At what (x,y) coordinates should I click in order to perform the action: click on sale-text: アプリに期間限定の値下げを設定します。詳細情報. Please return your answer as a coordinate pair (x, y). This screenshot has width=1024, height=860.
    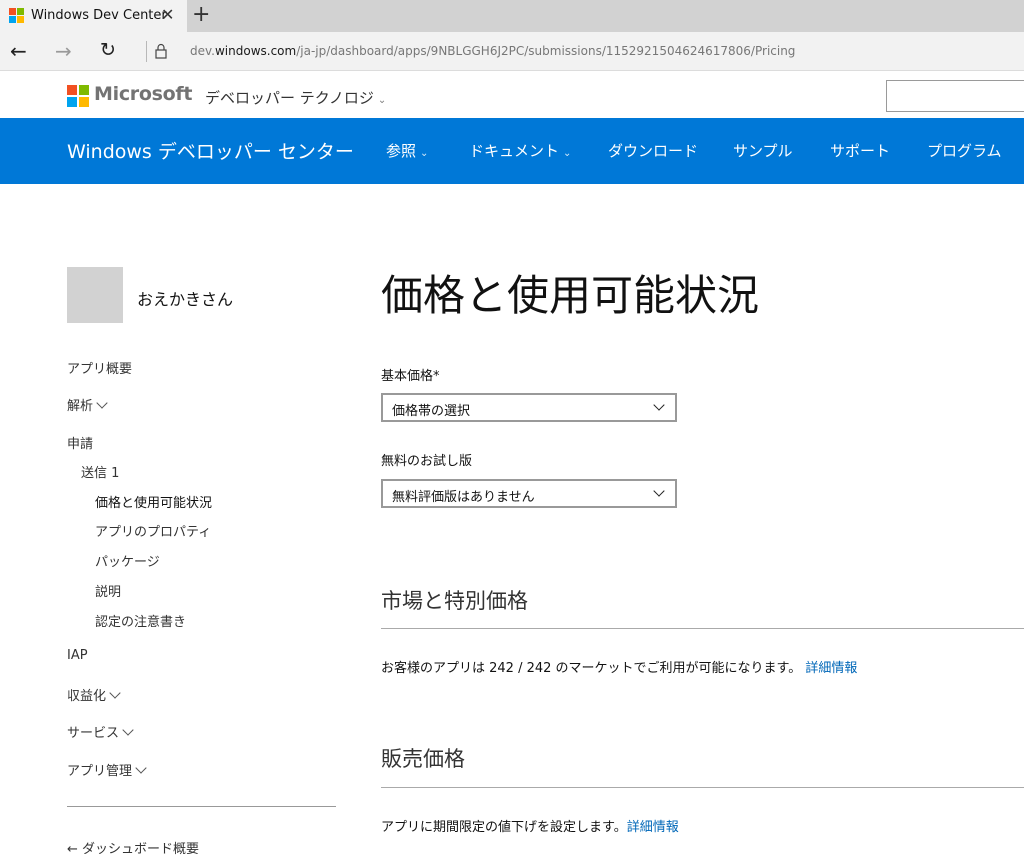
    Looking at the image, I should click on (530, 827).